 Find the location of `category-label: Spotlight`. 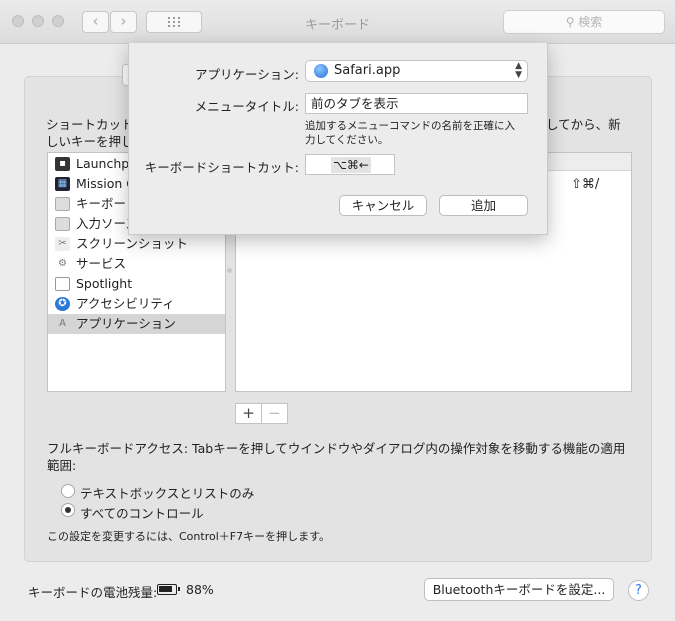

category-label: Spotlight is located at coordinates (104, 283).